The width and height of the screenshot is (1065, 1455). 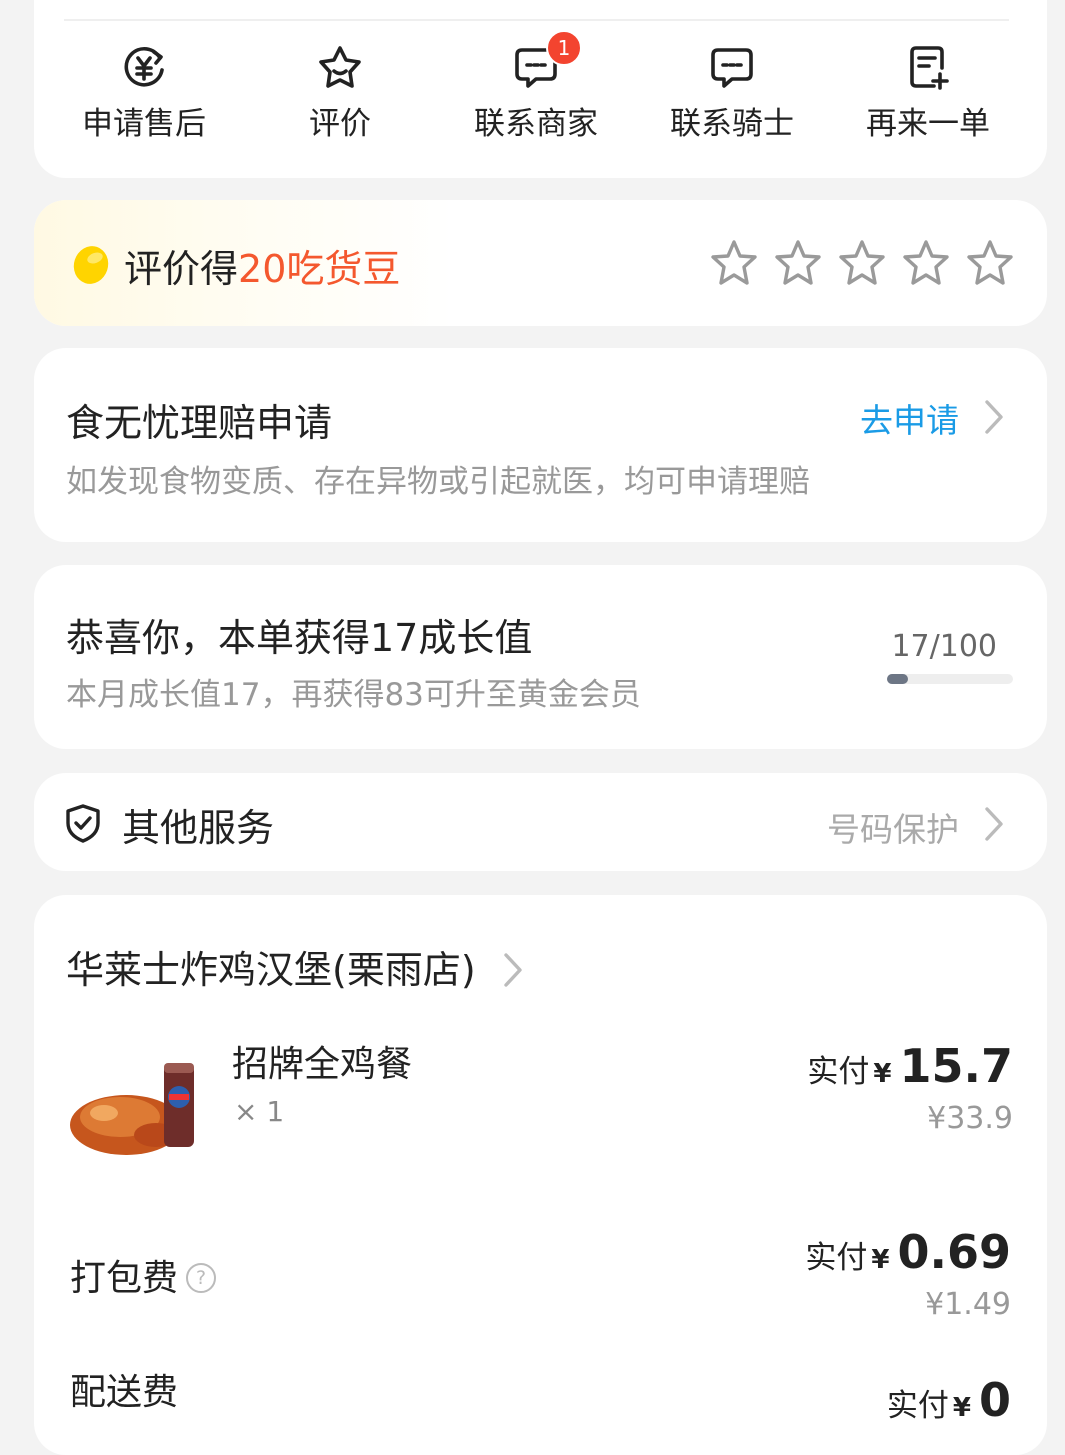 What do you see at coordinates (201, 1278) in the screenshot?
I see `help-icon: ?` at bounding box center [201, 1278].